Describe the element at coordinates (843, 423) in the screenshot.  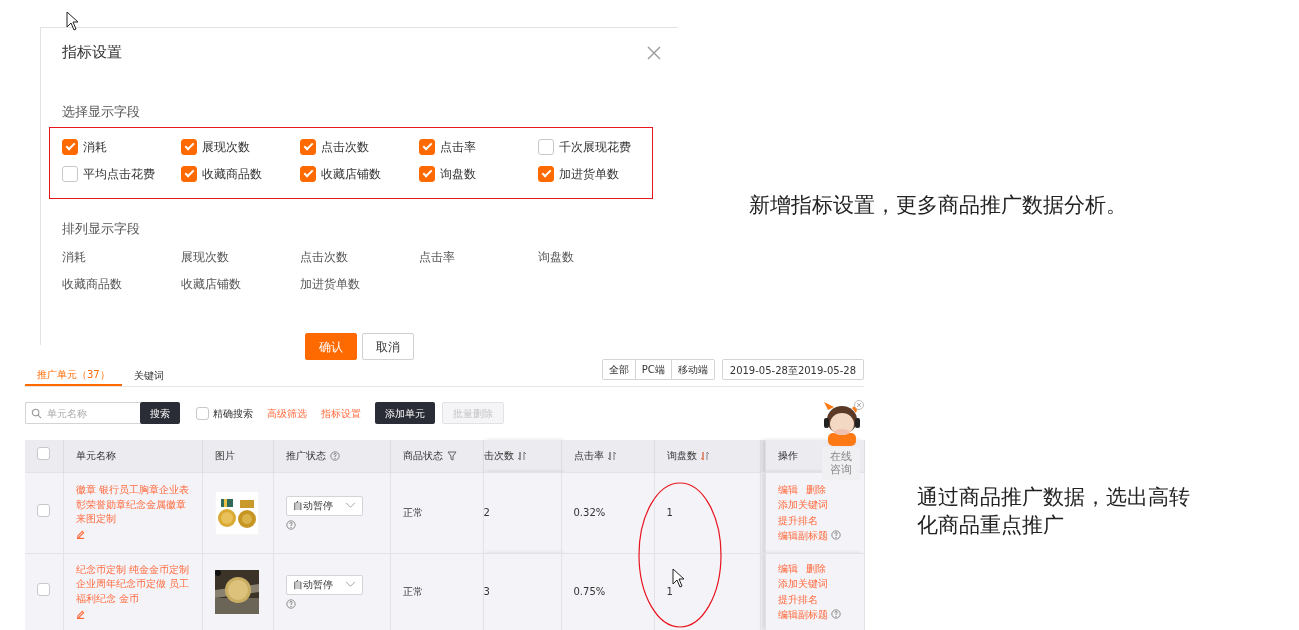
I see `mascot-drawing` at that location.